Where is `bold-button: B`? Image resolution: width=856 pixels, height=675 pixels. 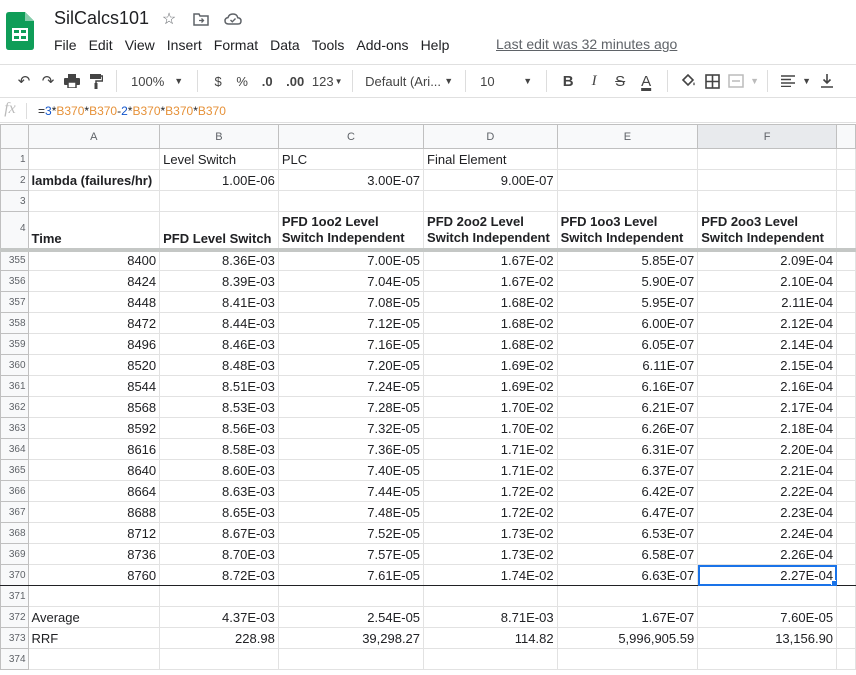 bold-button: B is located at coordinates (568, 81).